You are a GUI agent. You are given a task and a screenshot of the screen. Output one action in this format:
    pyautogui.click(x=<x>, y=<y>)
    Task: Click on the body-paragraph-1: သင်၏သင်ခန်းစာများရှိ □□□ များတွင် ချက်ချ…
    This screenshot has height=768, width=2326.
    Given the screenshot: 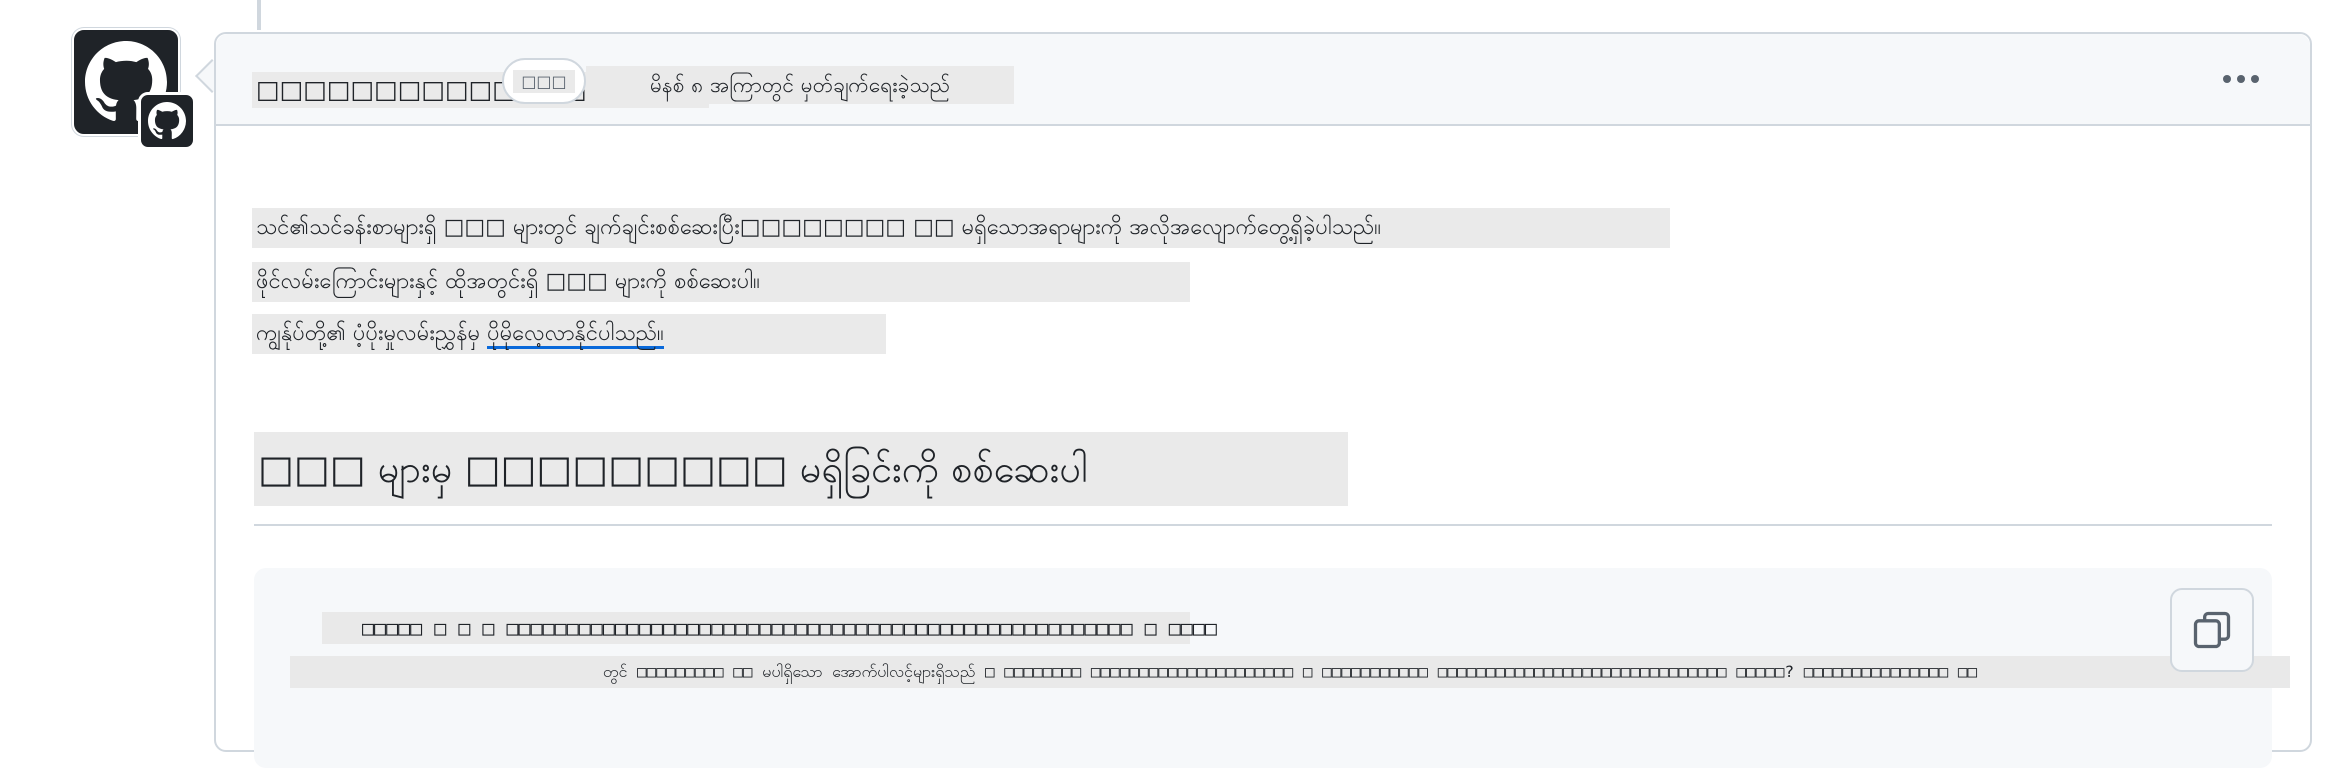 What is the action you would take?
    pyautogui.click(x=961, y=228)
    